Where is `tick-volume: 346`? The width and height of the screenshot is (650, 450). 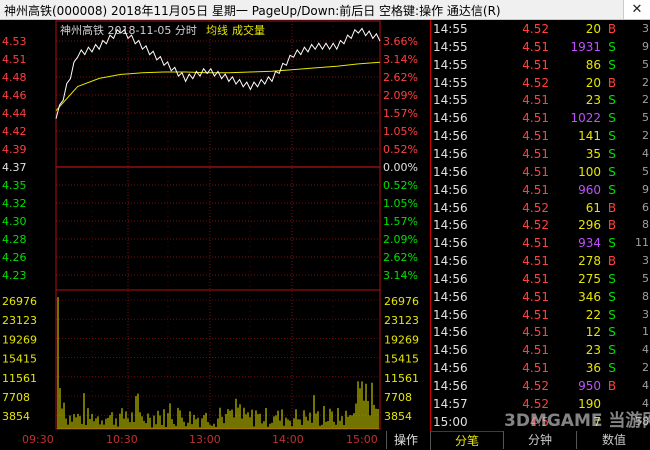
tick-volume: 346 is located at coordinates (589, 296).